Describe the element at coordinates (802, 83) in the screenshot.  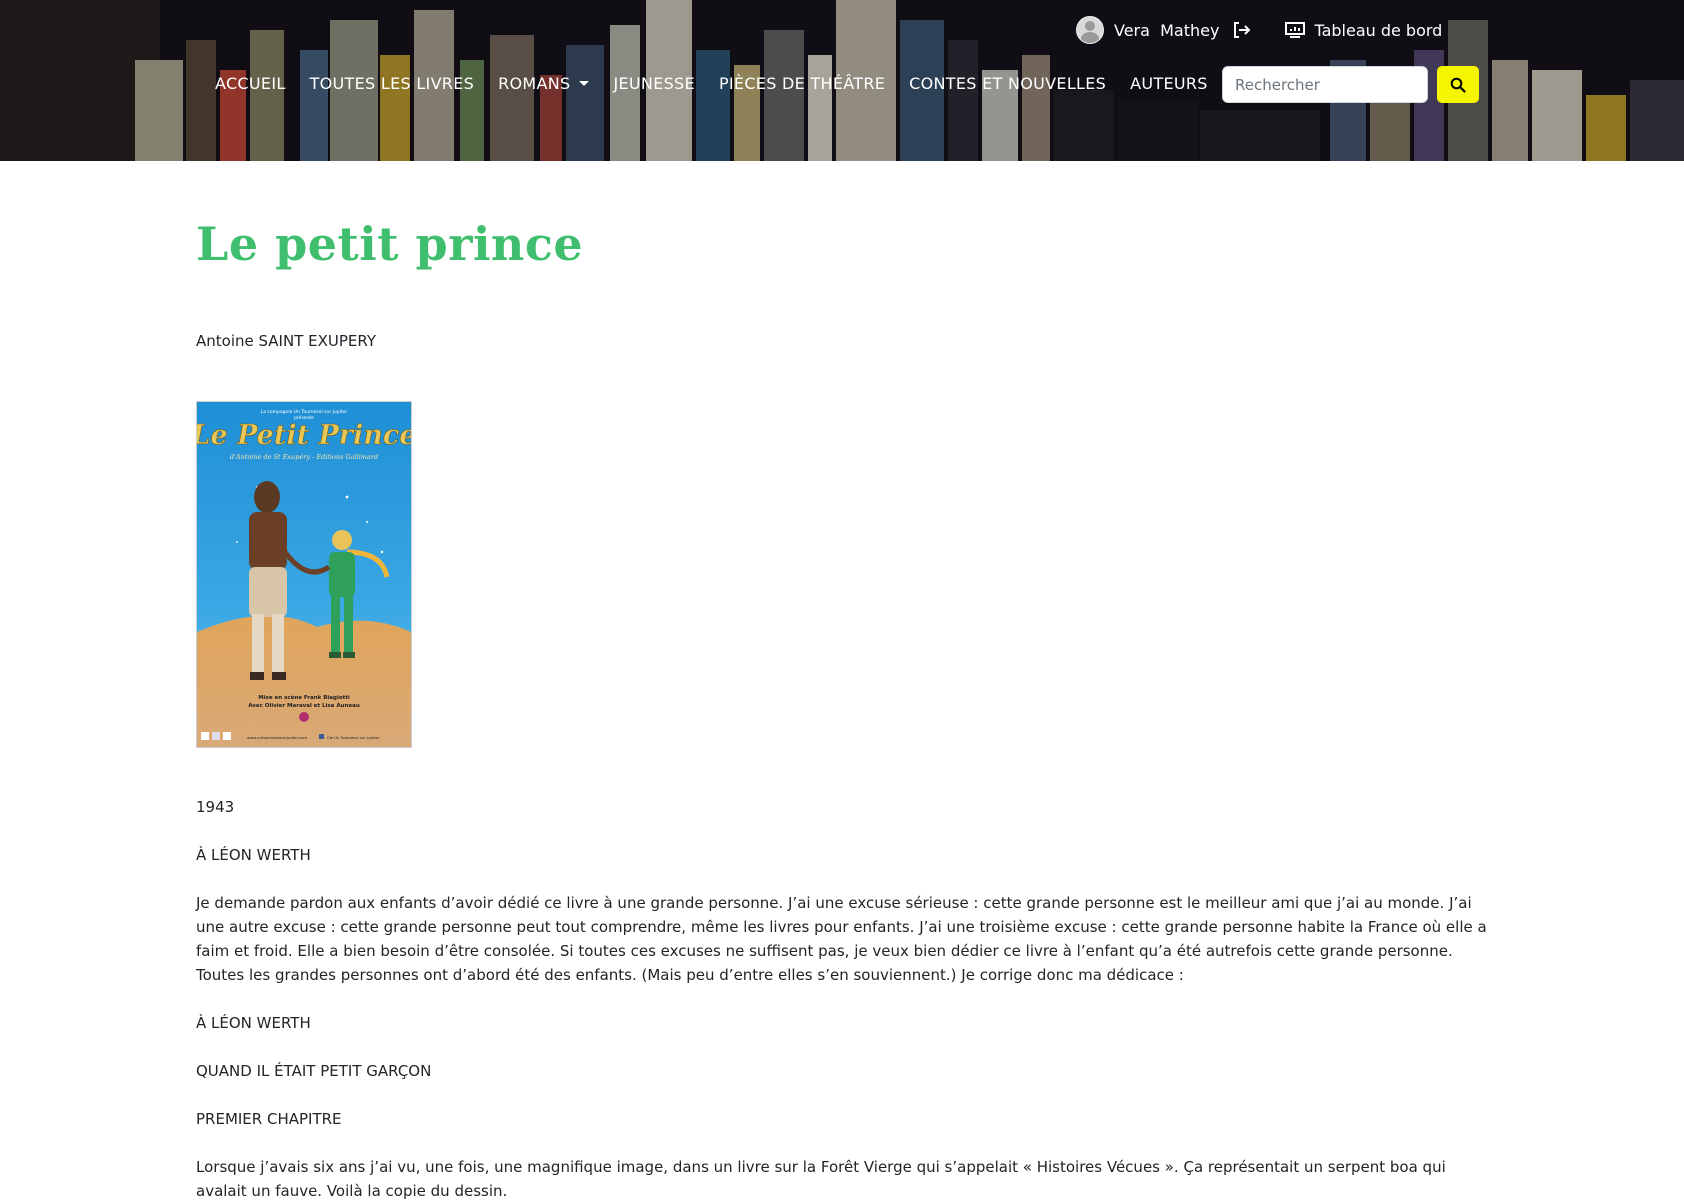
I see `nav-pieces-de-theatre: Pièces de théâtre` at that location.